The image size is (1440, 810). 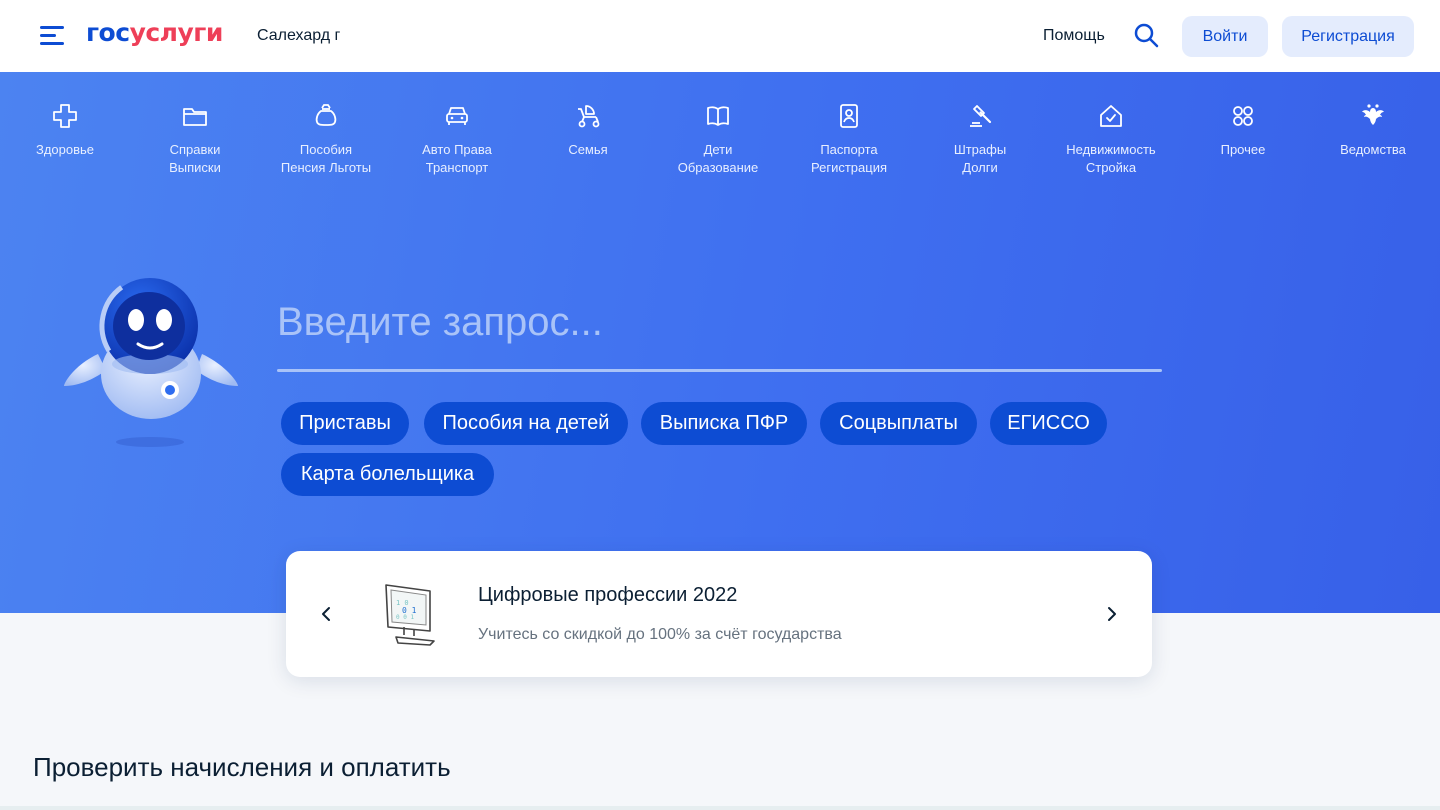 I want to click on gosuslugi-logo: госуслуги, so click(x=154, y=32).